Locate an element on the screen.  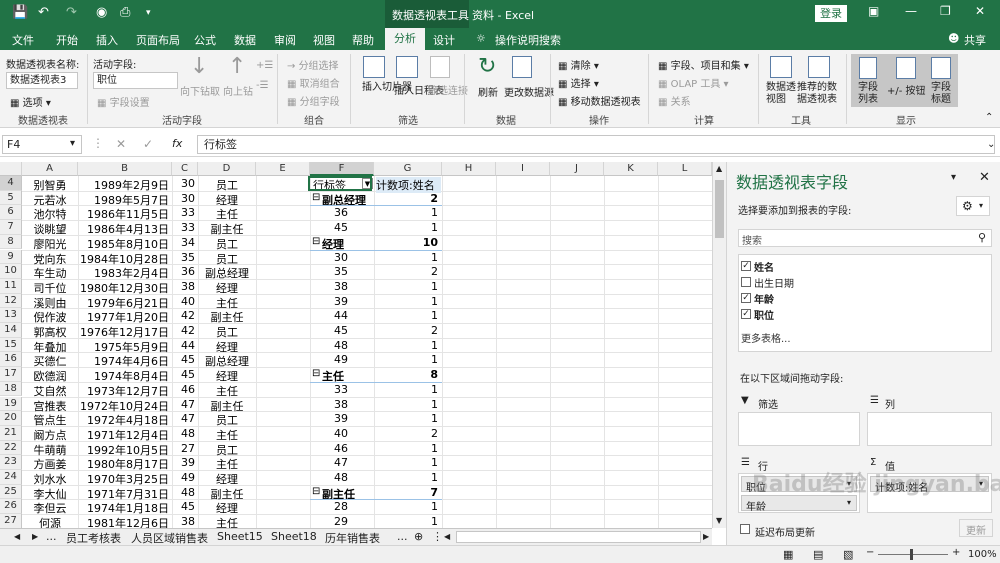
cell-age: 40 is located at coordinates (183, 301).